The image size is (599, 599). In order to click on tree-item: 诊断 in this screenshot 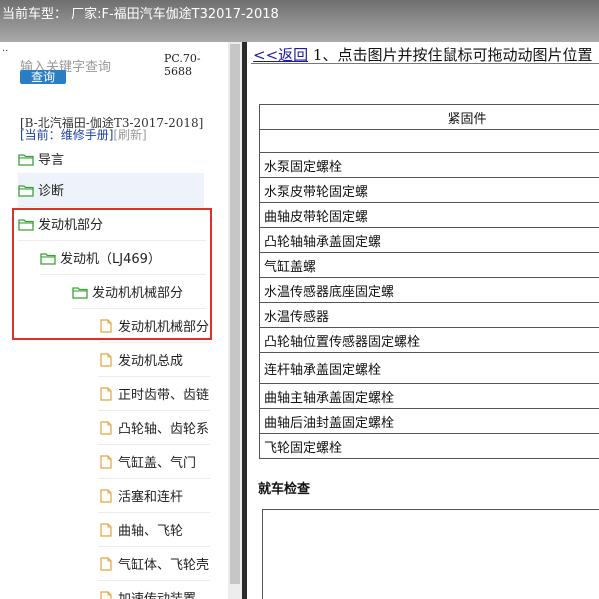, I will do `click(111, 190)`.